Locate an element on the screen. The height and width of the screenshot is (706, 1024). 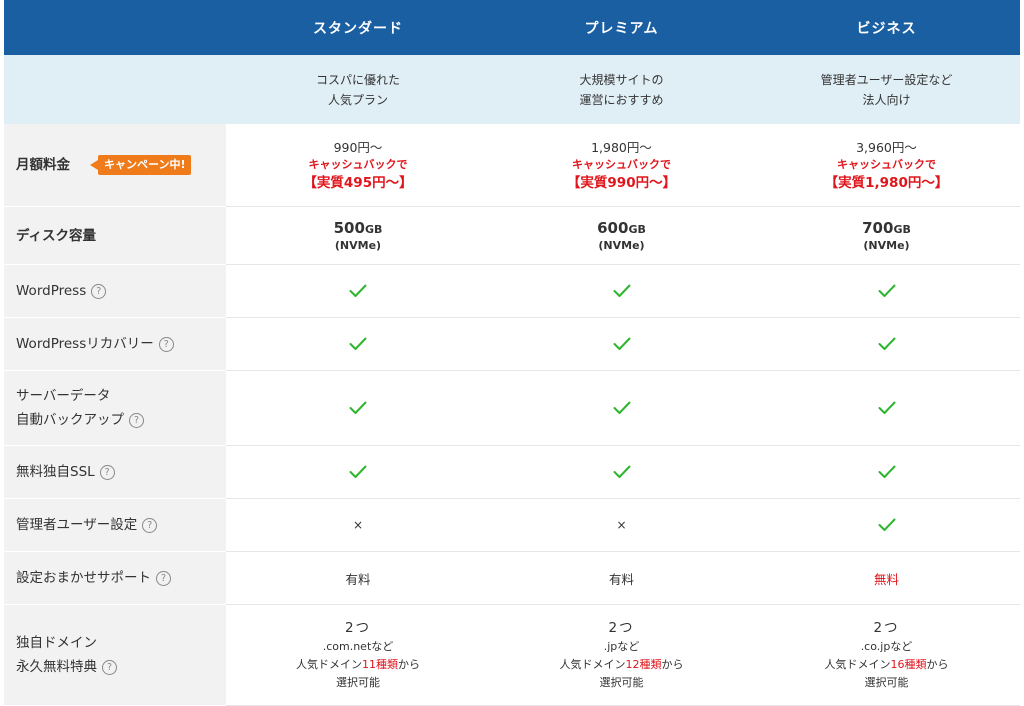
wp-recovery-cell-premium is located at coordinates (621, 344).